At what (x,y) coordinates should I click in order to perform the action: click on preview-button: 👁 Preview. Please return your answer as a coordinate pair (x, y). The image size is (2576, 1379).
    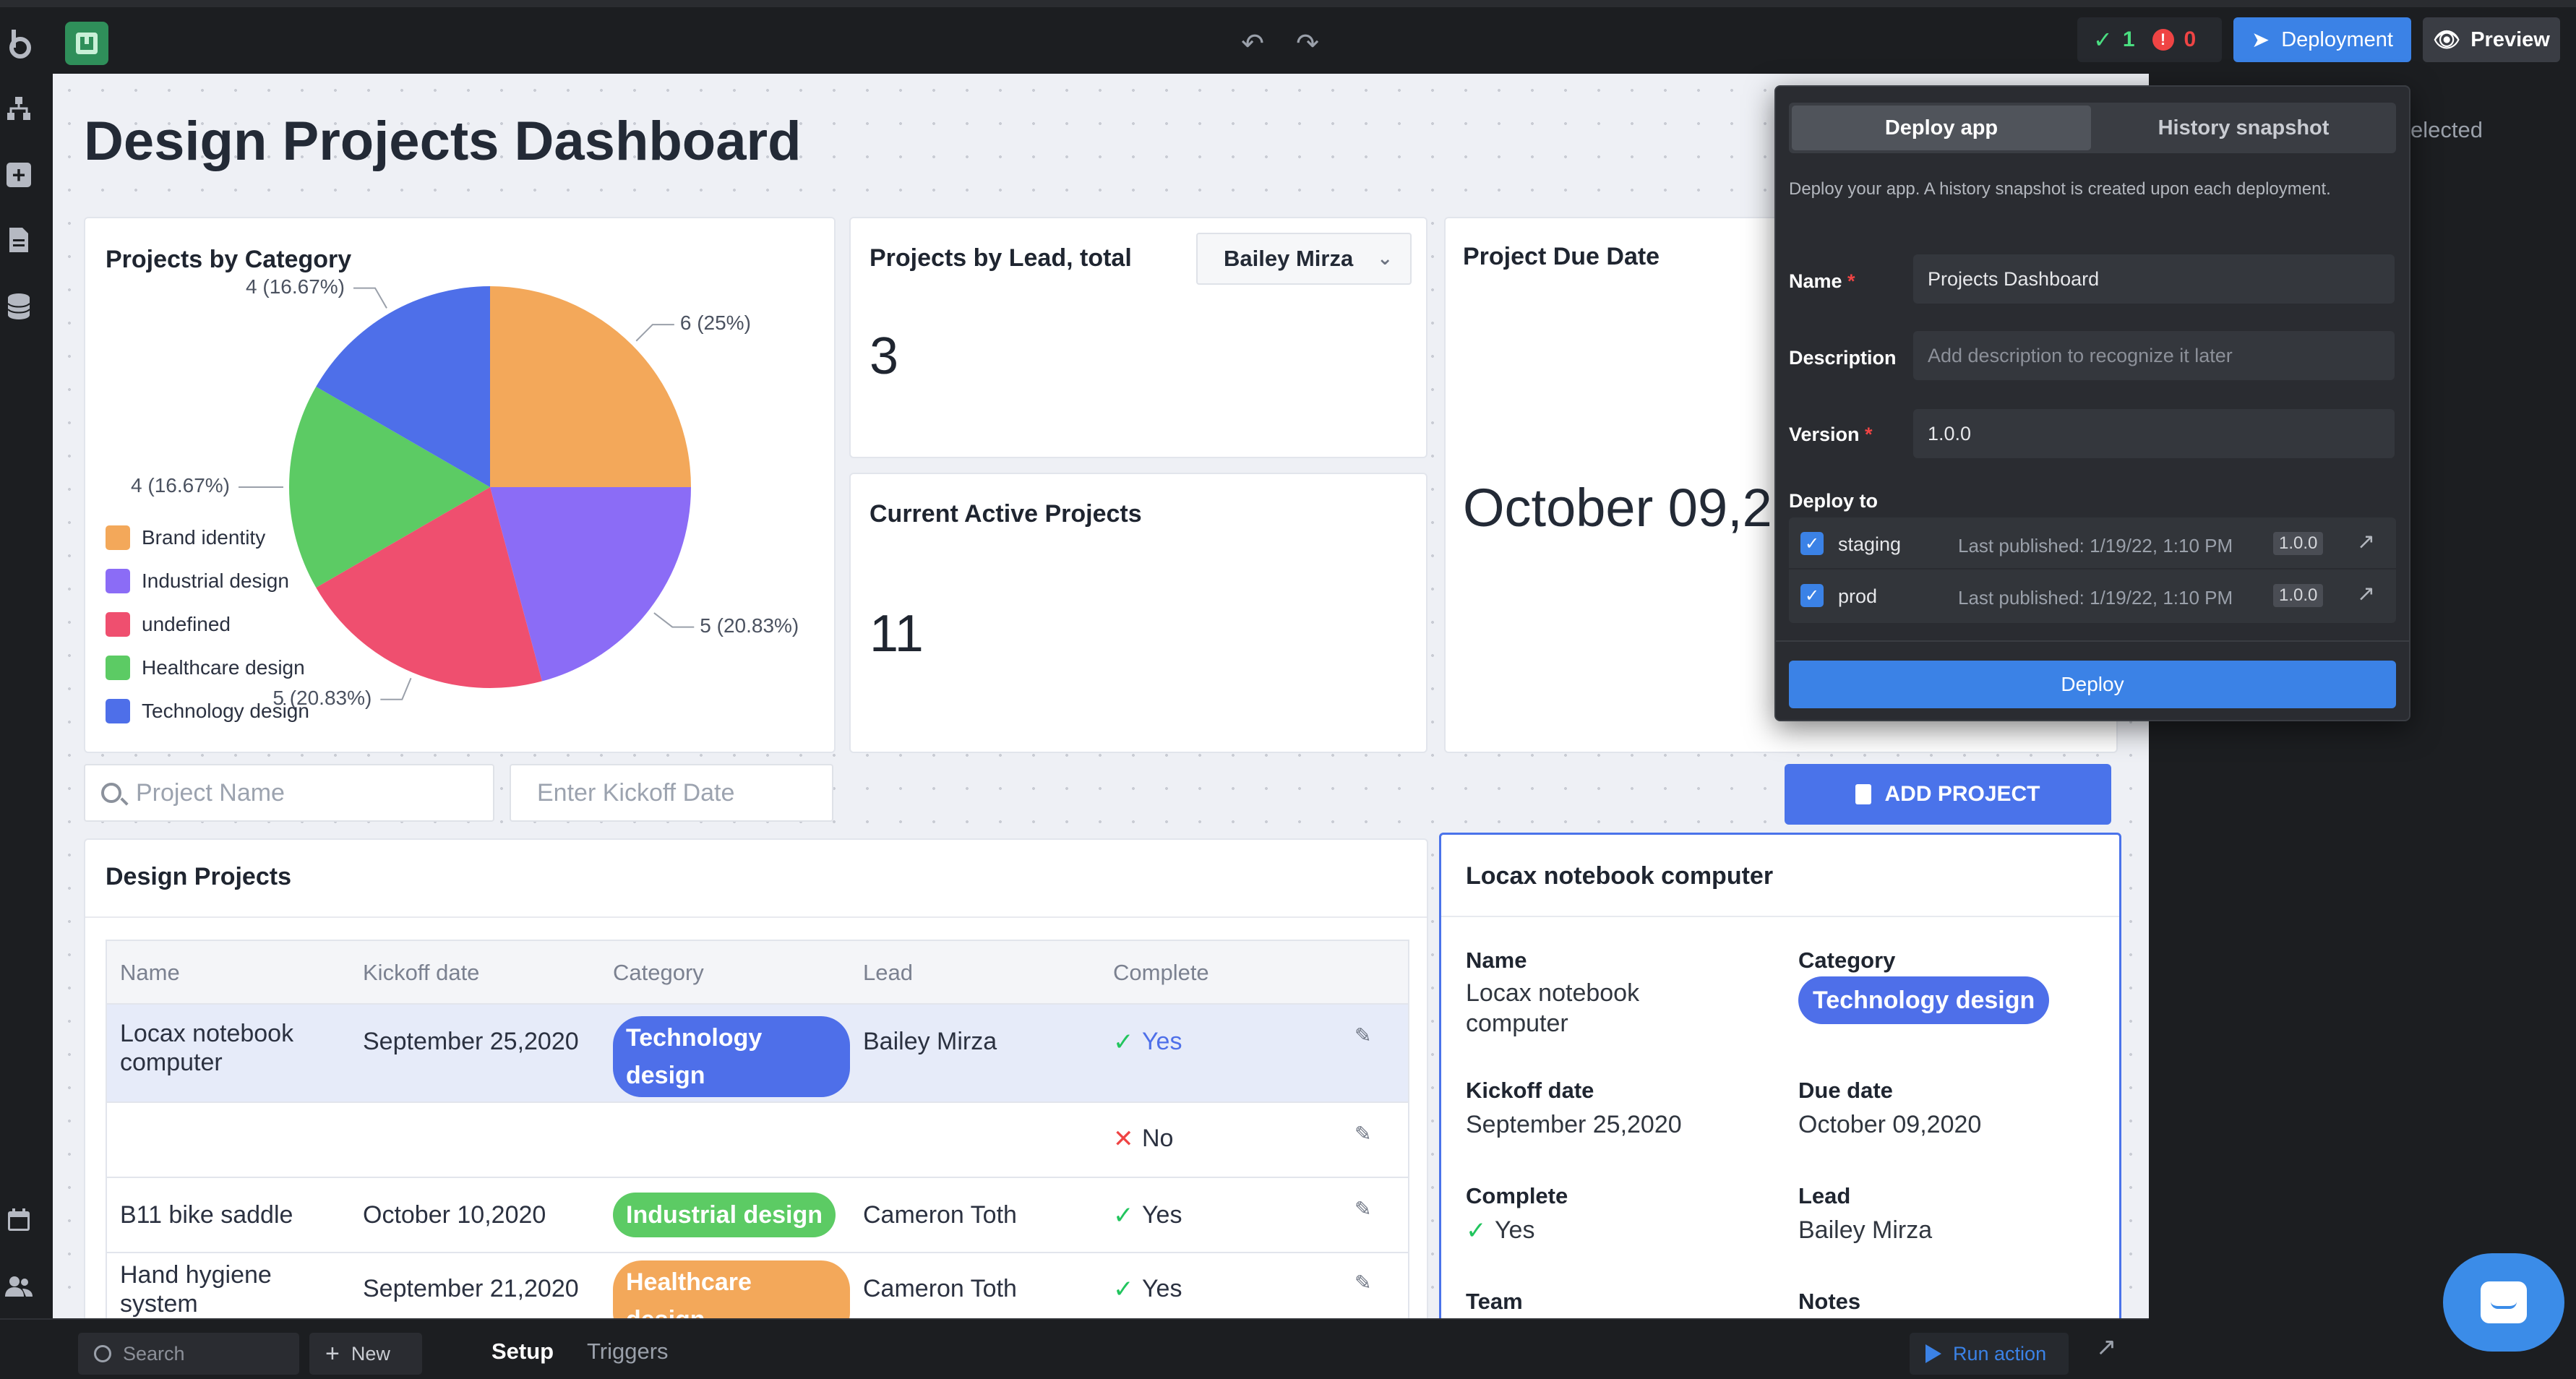
    Looking at the image, I should click on (2492, 39).